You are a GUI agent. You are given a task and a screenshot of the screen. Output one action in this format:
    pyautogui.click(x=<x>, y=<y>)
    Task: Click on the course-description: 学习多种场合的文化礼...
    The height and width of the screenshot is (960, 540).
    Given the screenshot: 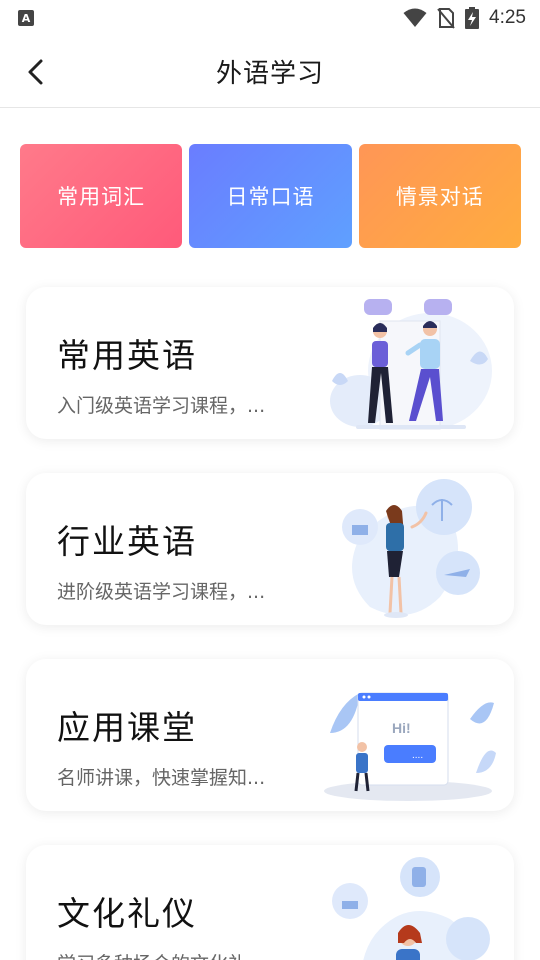 What is the action you would take?
    pyautogui.click(x=161, y=954)
    